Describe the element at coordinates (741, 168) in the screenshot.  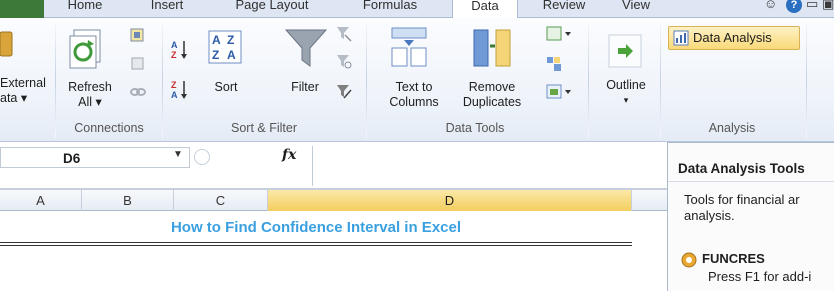
I see `tooltip-title: Data Analysis Tools` at that location.